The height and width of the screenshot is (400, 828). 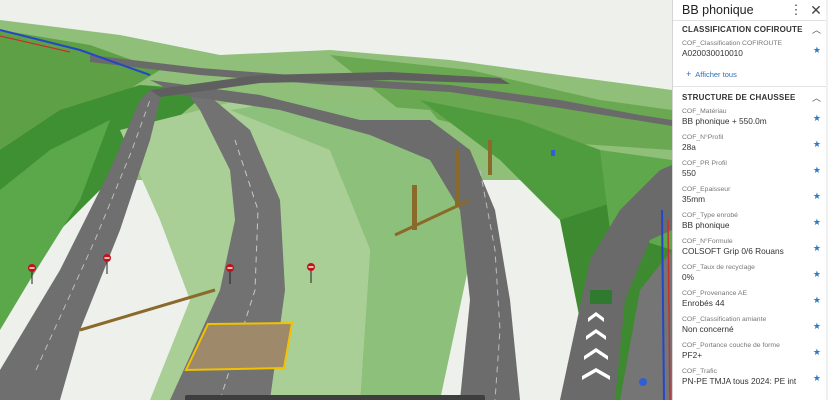 I want to click on field-value: 550, so click(x=689, y=173).